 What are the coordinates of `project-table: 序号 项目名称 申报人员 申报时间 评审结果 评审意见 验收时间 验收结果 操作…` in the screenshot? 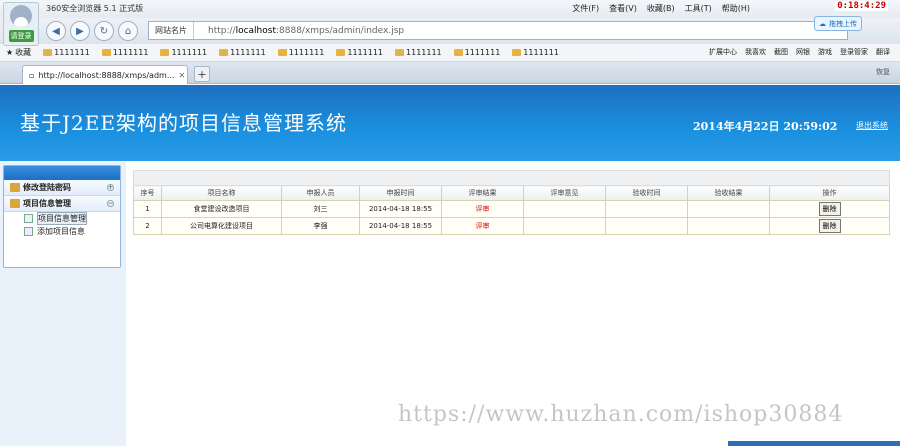 It's located at (511, 202).